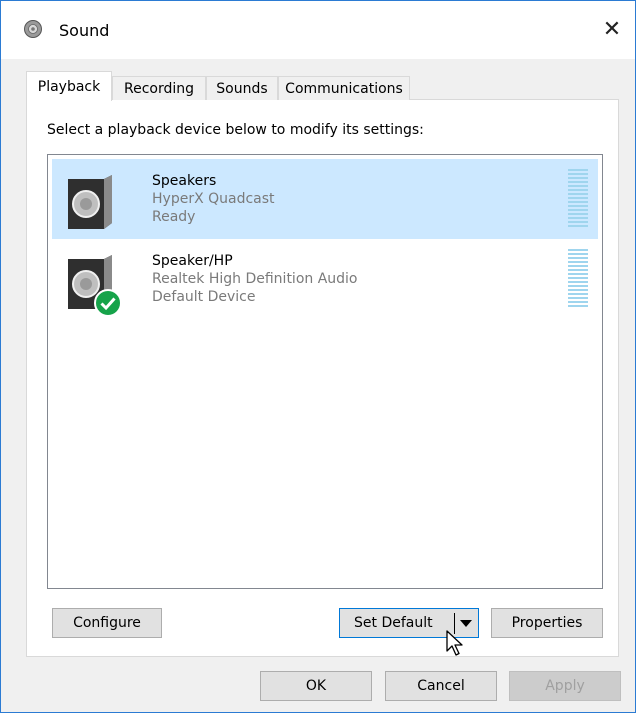 Image resolution: width=636 pixels, height=713 pixels. What do you see at coordinates (184, 181) in the screenshot?
I see `device-name: Speakers` at bounding box center [184, 181].